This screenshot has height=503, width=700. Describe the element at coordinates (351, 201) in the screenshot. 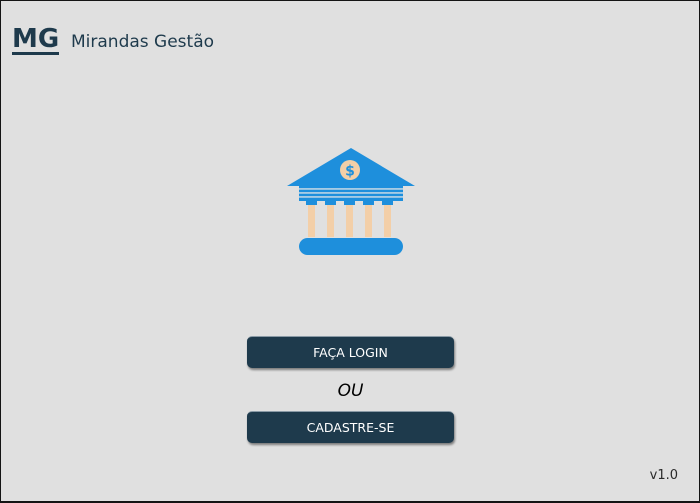

I see `bank-icon: $` at that location.